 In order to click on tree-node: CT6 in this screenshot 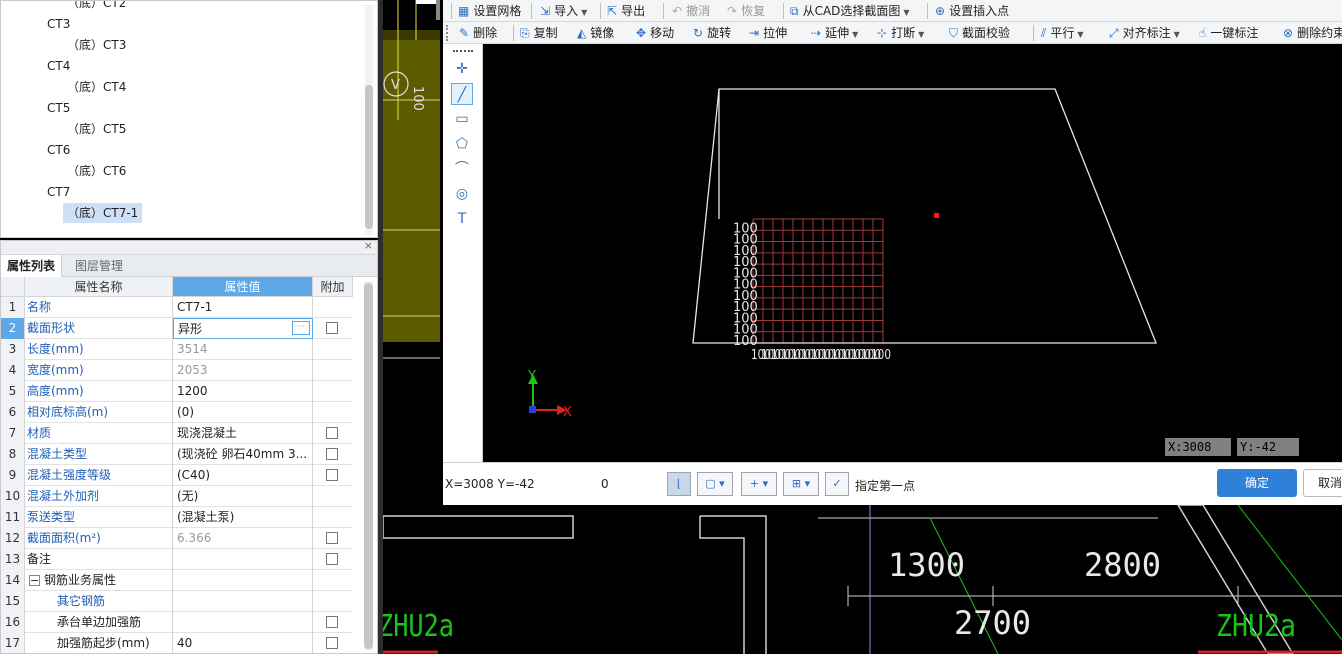, I will do `click(58, 150)`.